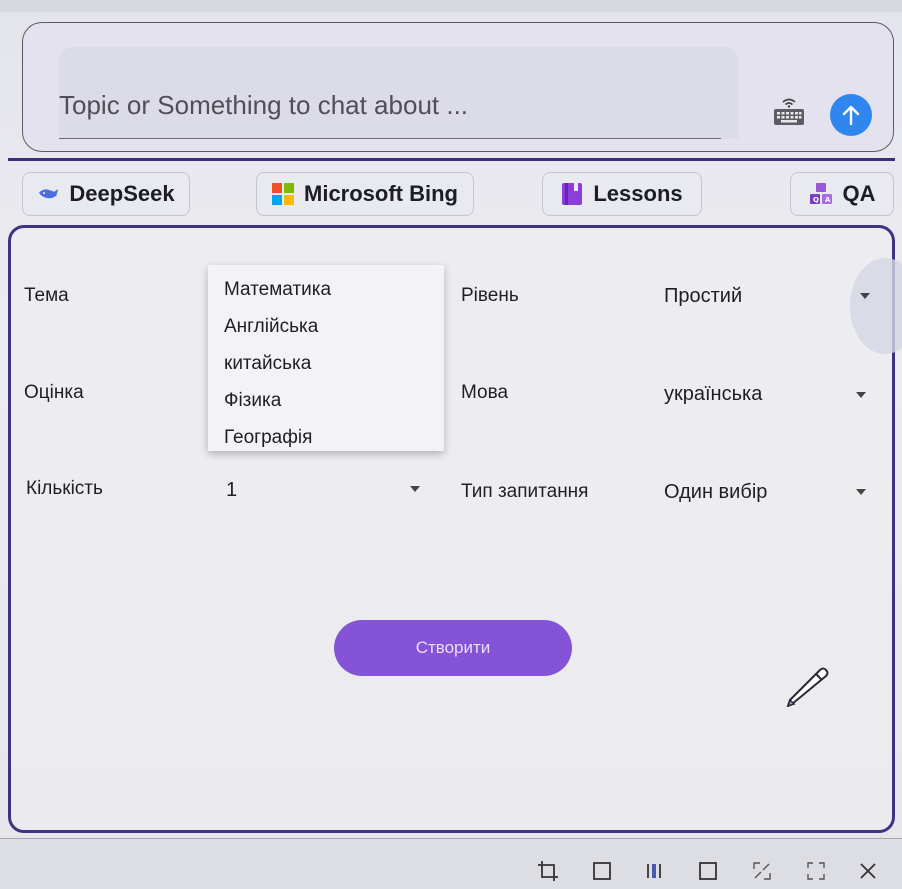 This screenshot has height=889, width=902. What do you see at coordinates (54, 392) in the screenshot?
I see `grade-label: Оцінка` at bounding box center [54, 392].